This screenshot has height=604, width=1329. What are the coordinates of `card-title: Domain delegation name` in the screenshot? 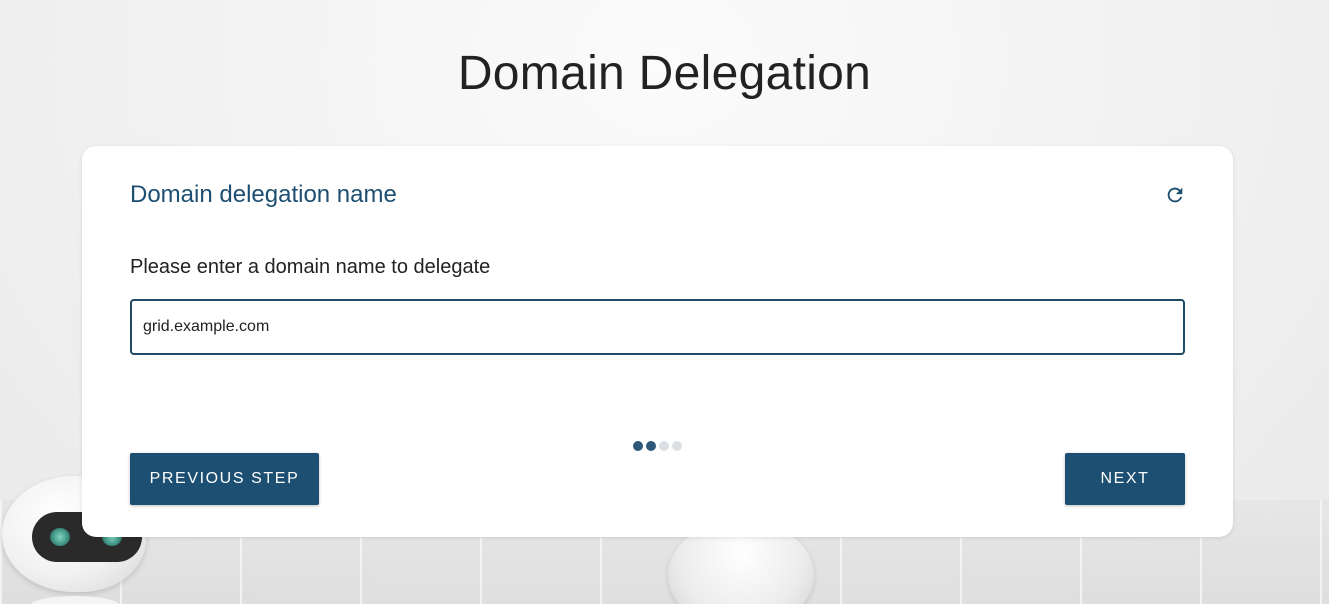 It's located at (263, 194).